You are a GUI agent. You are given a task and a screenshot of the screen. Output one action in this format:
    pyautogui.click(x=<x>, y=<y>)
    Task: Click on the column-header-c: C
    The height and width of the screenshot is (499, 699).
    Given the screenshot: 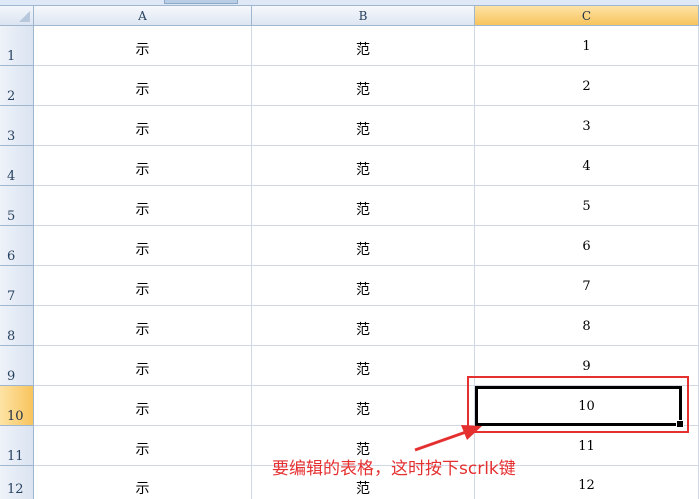 What is the action you would take?
    pyautogui.click(x=587, y=16)
    